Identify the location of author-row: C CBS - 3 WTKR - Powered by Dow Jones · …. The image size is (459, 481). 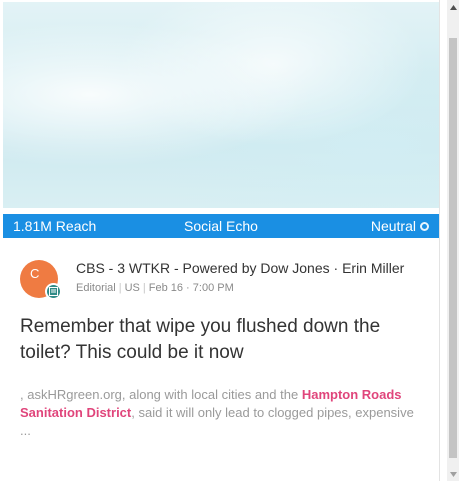
(227, 279).